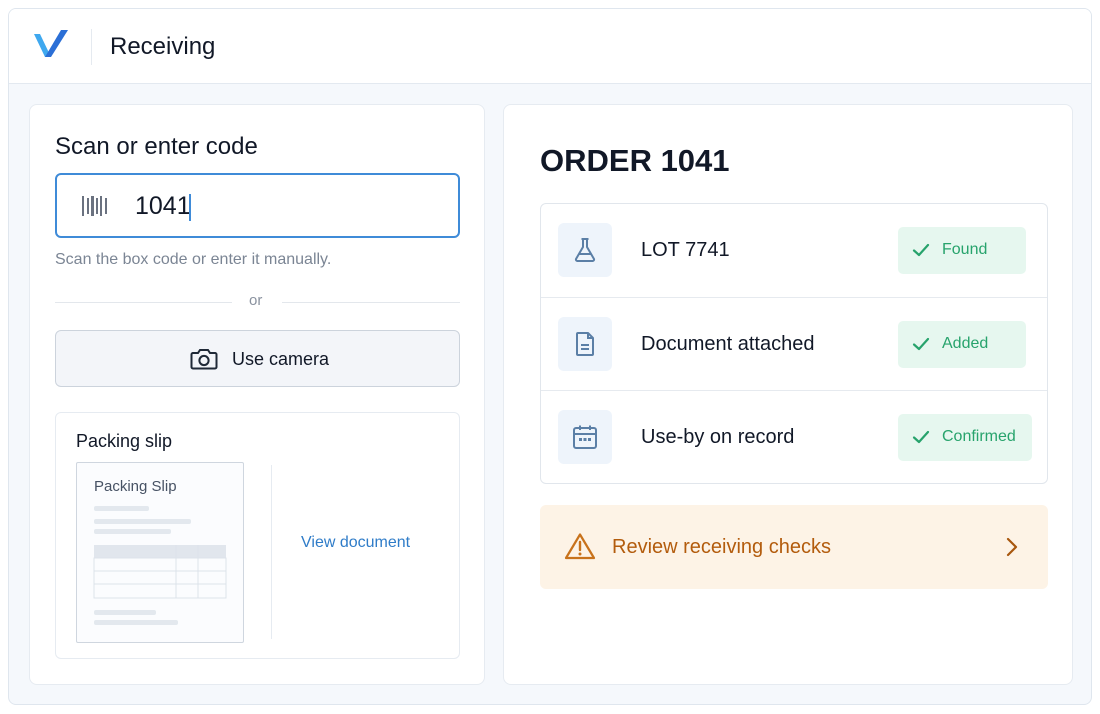  I want to click on or-divider-right, so click(371, 302).